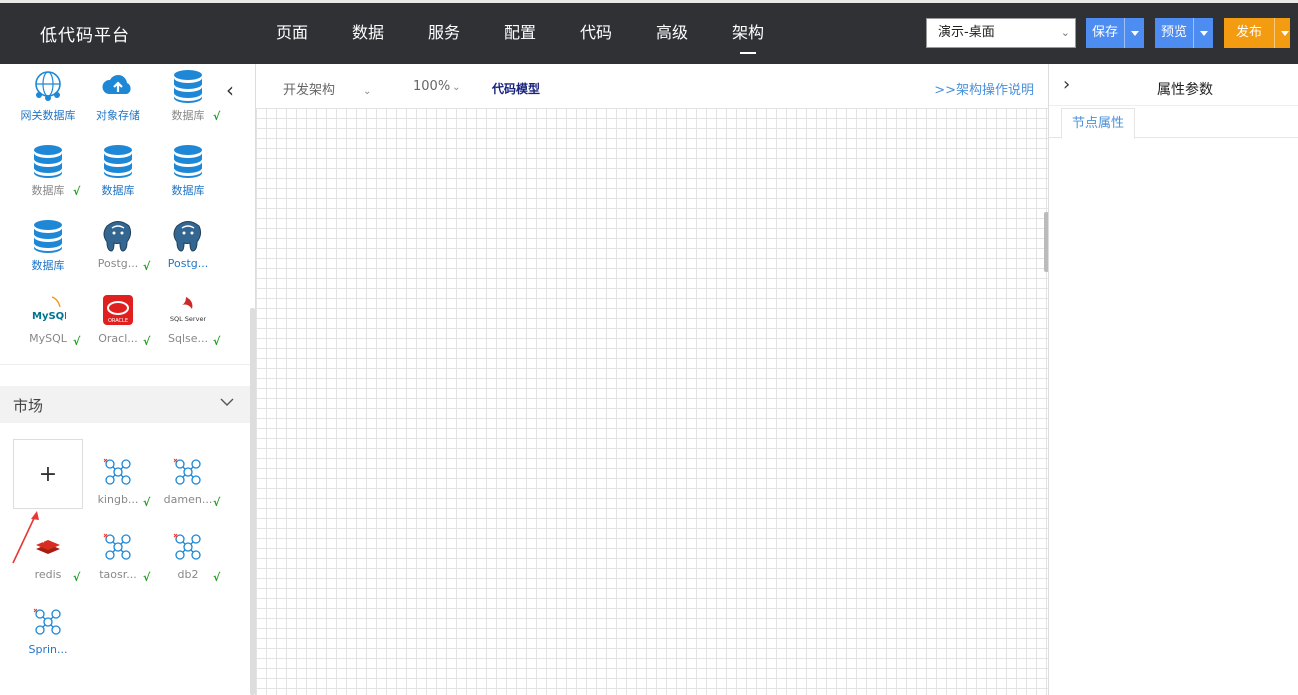  I want to click on nav-item-advanced: 高级, so click(672, 33).